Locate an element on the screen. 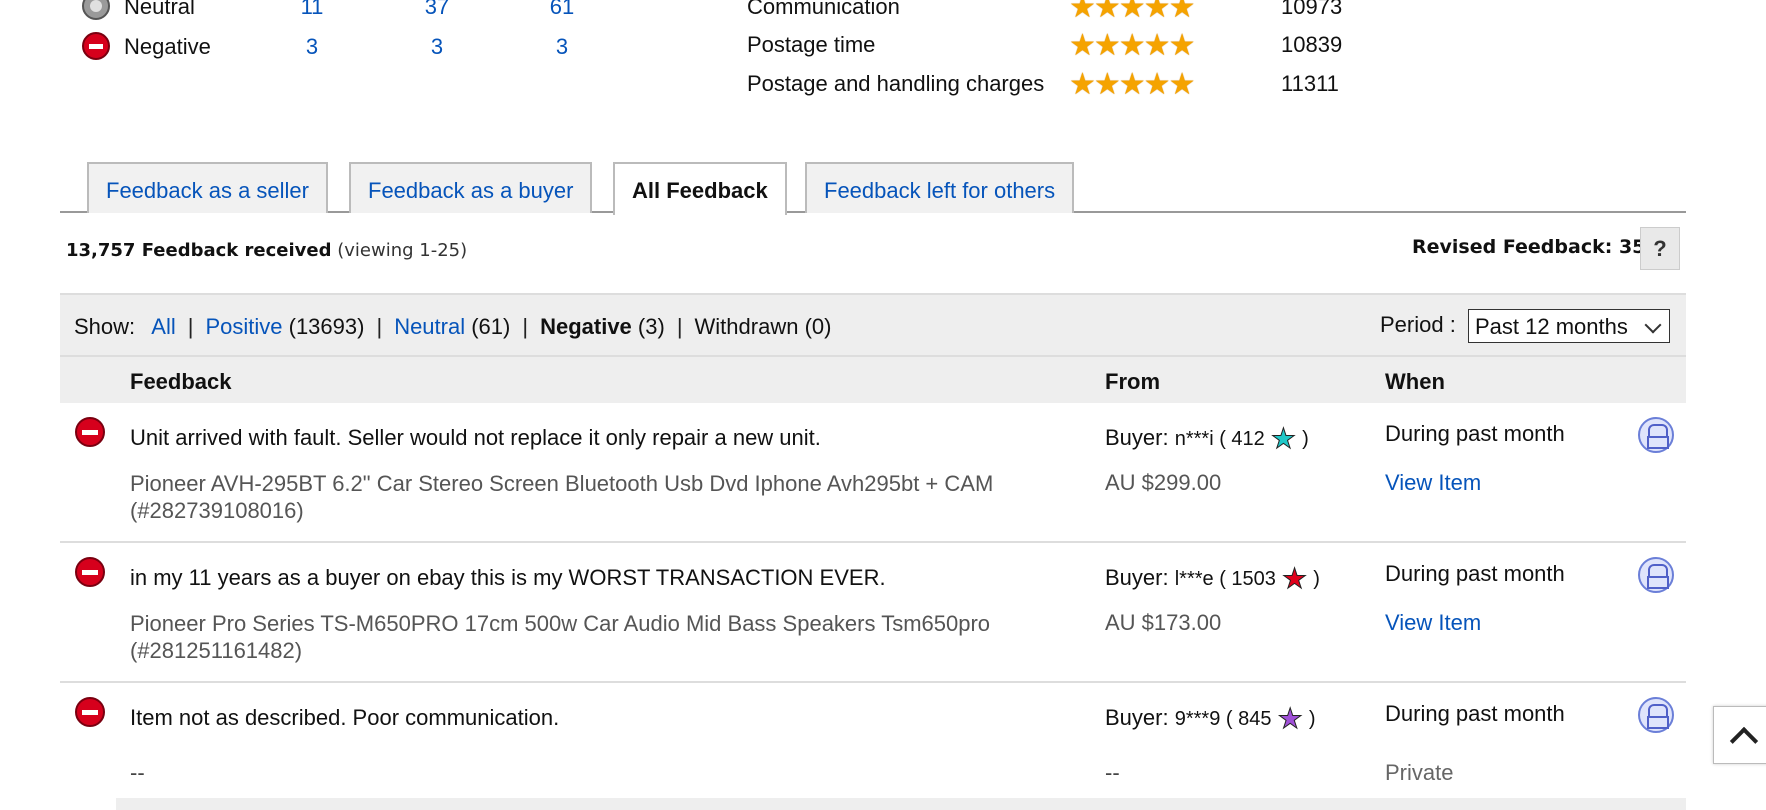  column-header-when: When is located at coordinates (1415, 381).